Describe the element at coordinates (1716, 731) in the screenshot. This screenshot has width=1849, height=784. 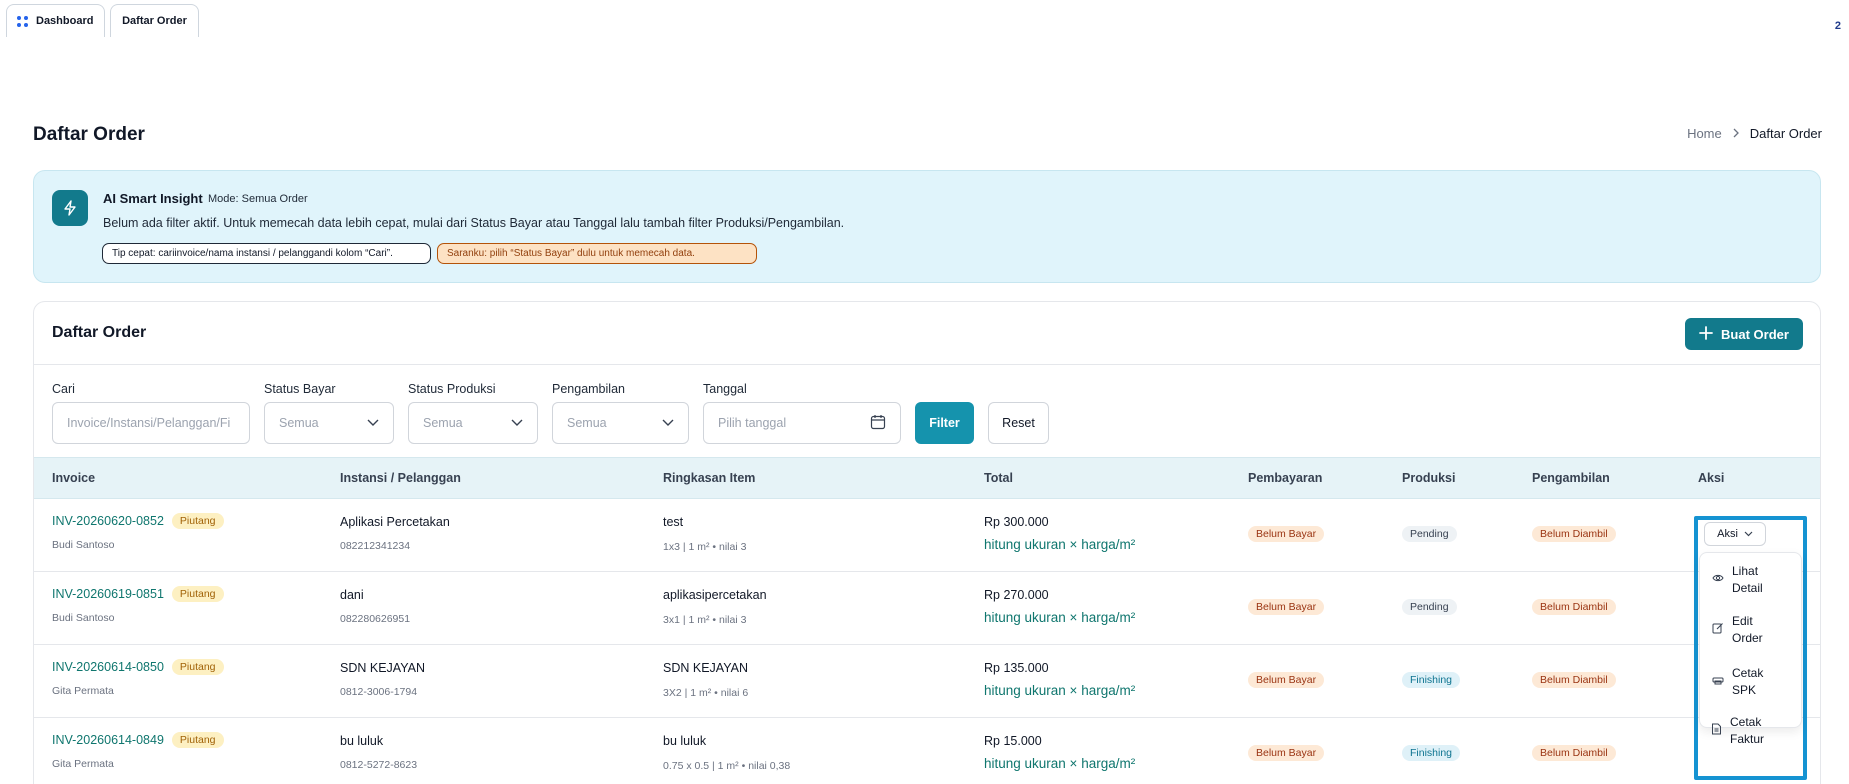
I see `file-icon` at that location.